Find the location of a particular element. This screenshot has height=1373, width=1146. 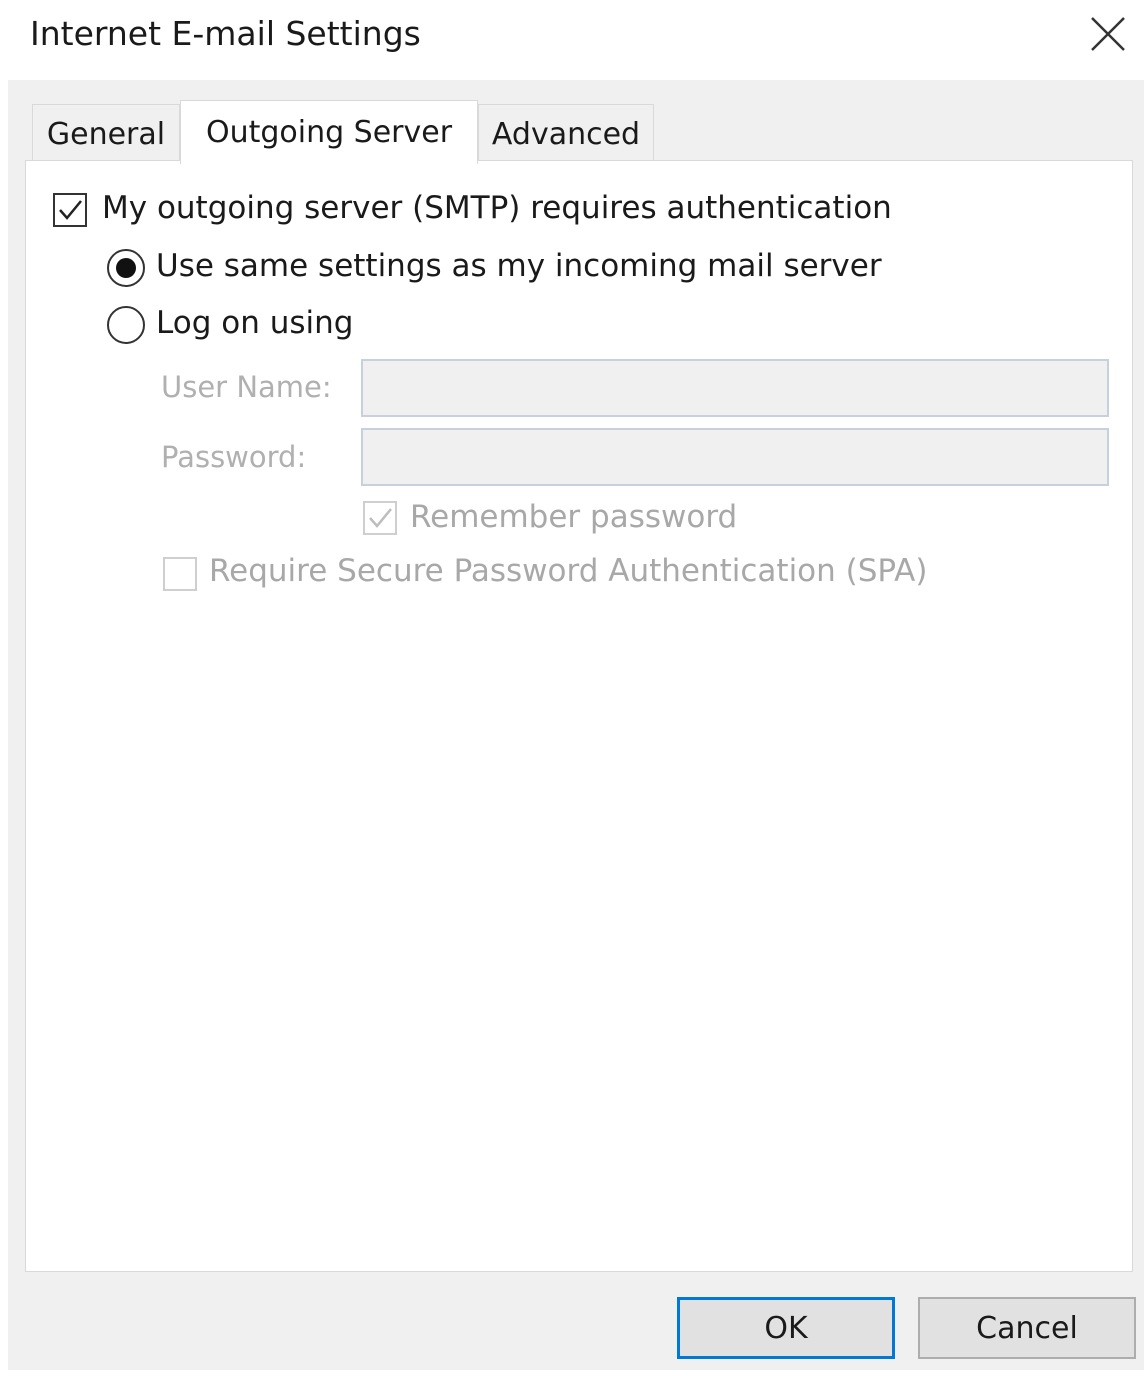

radio-selected-dot is located at coordinates (126, 268).